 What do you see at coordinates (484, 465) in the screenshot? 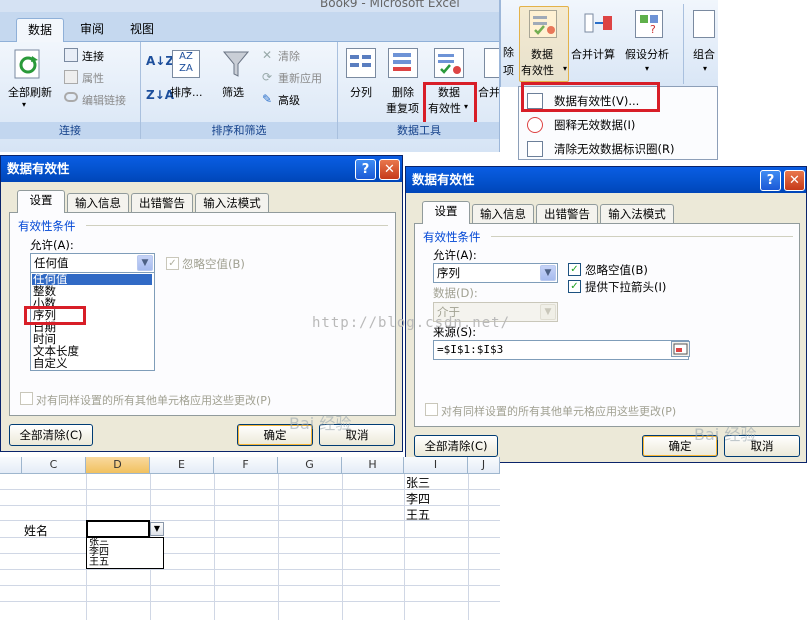
I see `column-header: J` at bounding box center [484, 465].